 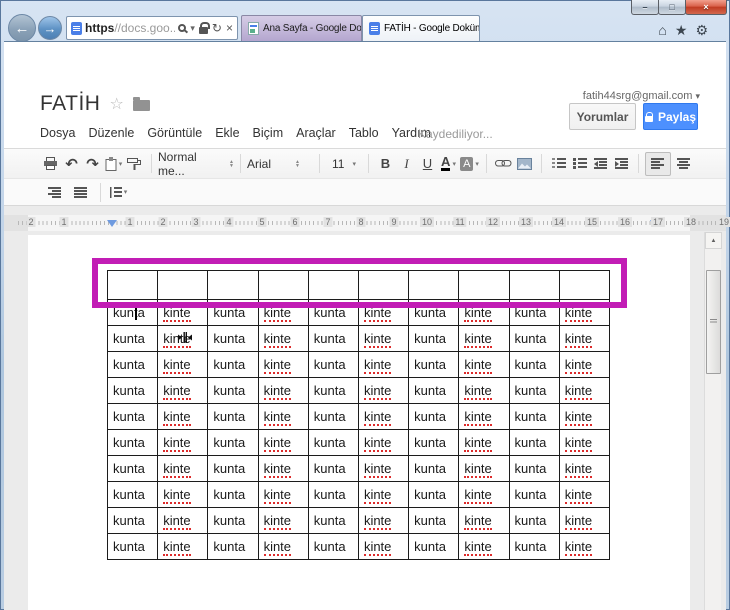 What do you see at coordinates (706, 7) in the screenshot?
I see `close-button: ×` at bounding box center [706, 7].